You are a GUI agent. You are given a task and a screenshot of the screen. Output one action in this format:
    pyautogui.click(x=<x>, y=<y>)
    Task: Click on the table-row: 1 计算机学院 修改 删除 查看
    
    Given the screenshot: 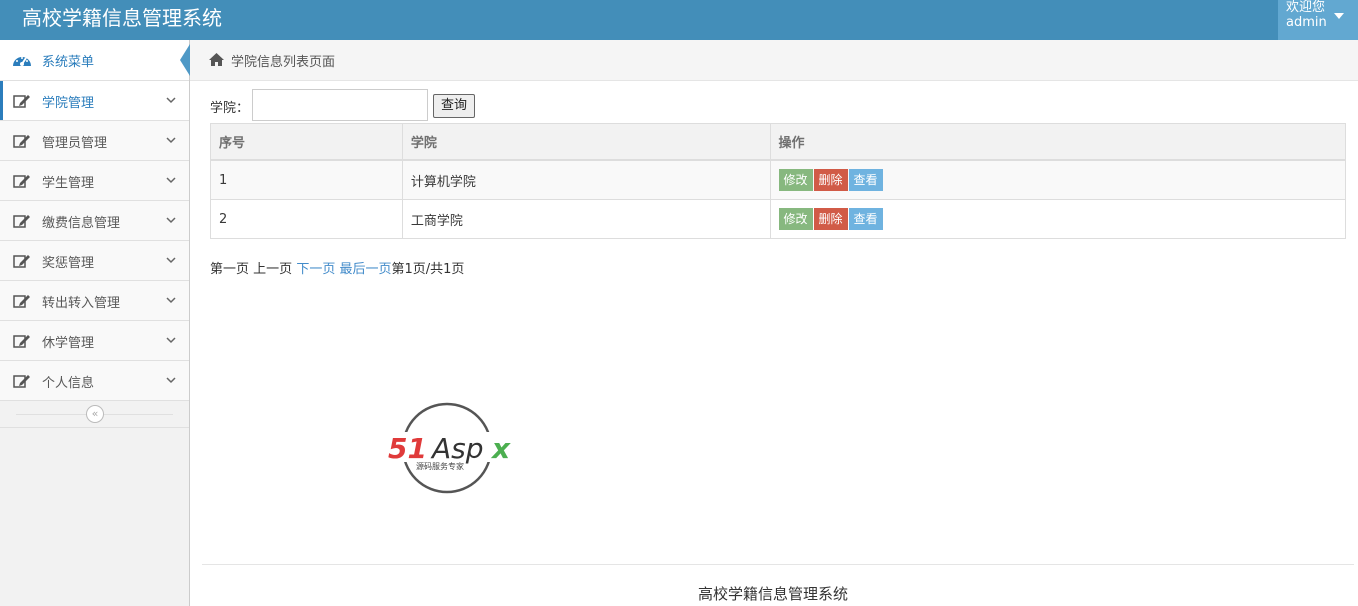 What is the action you would take?
    pyautogui.click(x=778, y=179)
    